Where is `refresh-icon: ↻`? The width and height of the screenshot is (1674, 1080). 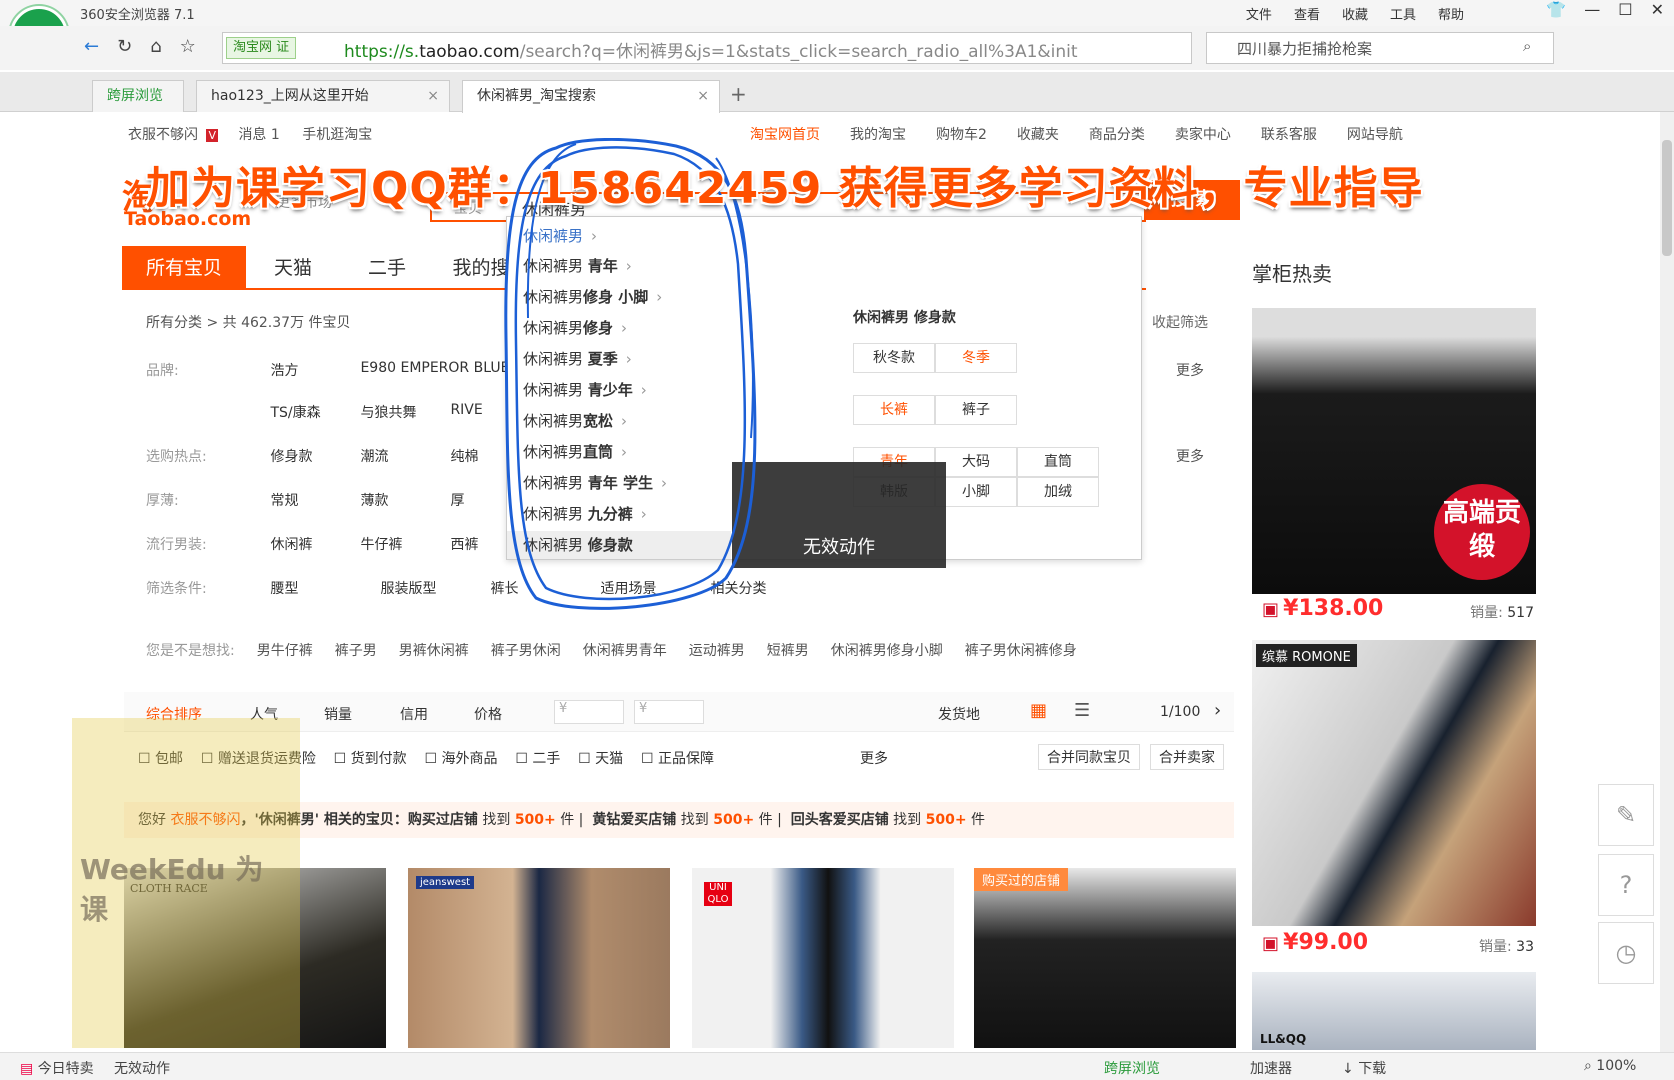 refresh-icon: ↻ is located at coordinates (124, 46).